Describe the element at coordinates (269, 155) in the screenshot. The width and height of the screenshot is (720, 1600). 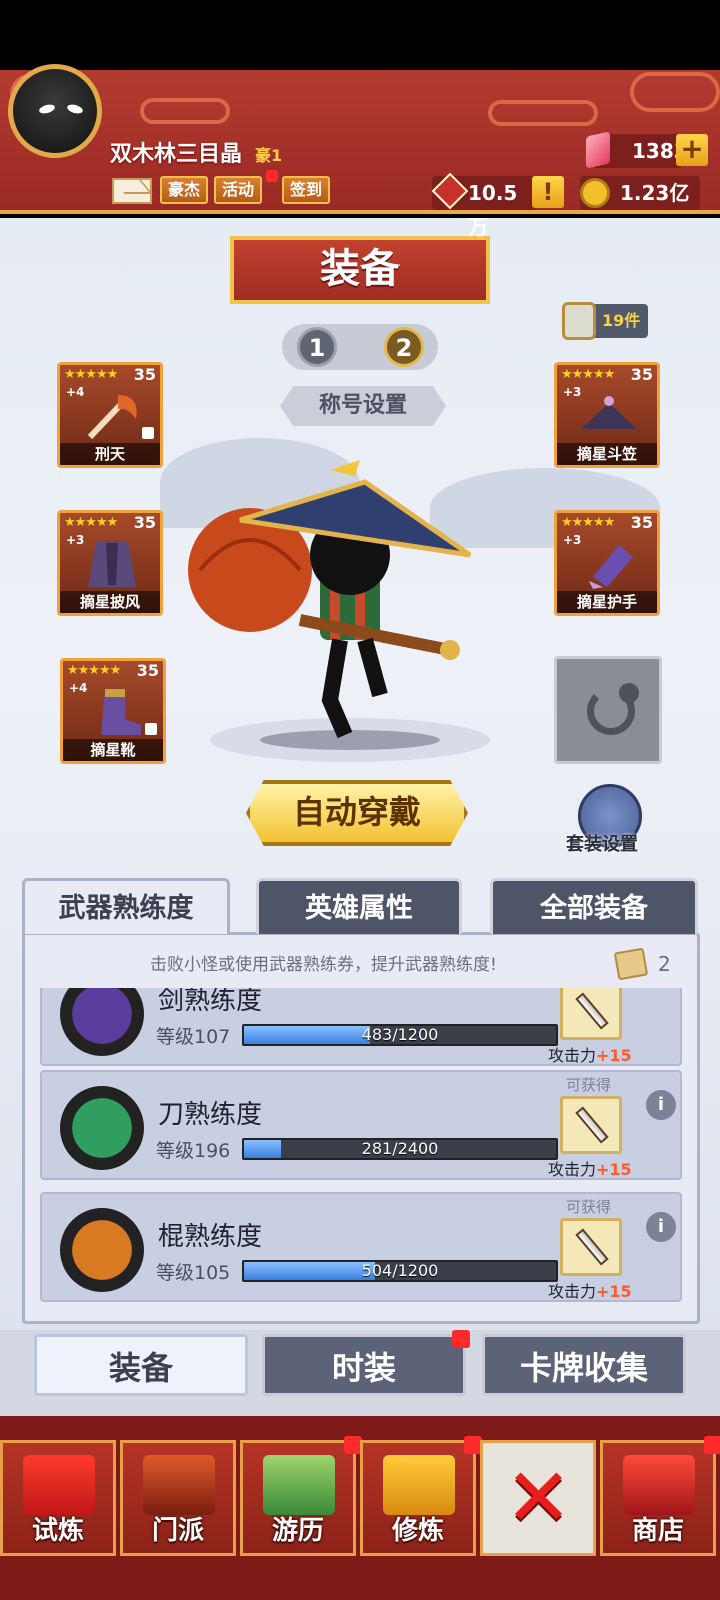
I see `vip-level: 豪1` at that location.